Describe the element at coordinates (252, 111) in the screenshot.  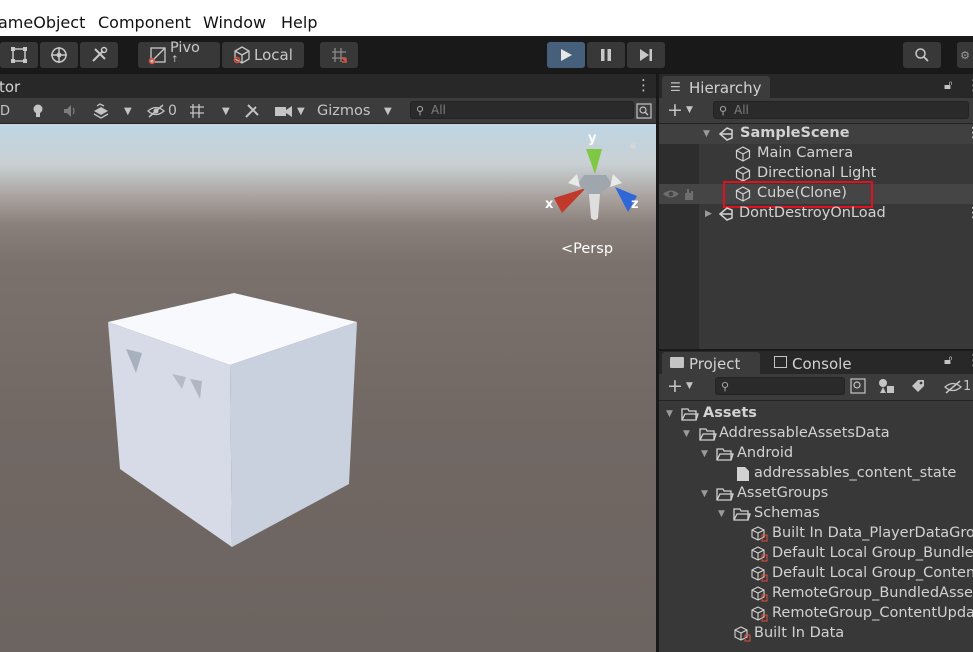
I see `scene-tools-toggle` at that location.